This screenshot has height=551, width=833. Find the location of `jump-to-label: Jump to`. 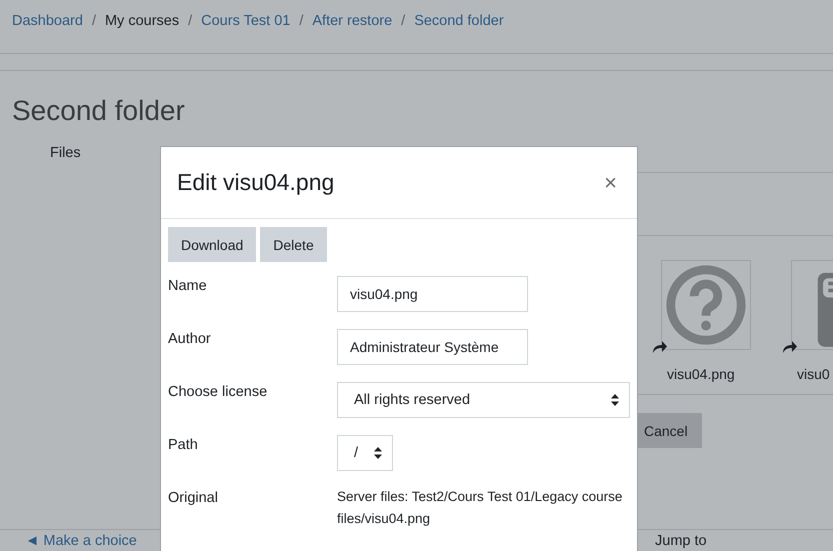

jump-to-label: Jump to is located at coordinates (681, 541).